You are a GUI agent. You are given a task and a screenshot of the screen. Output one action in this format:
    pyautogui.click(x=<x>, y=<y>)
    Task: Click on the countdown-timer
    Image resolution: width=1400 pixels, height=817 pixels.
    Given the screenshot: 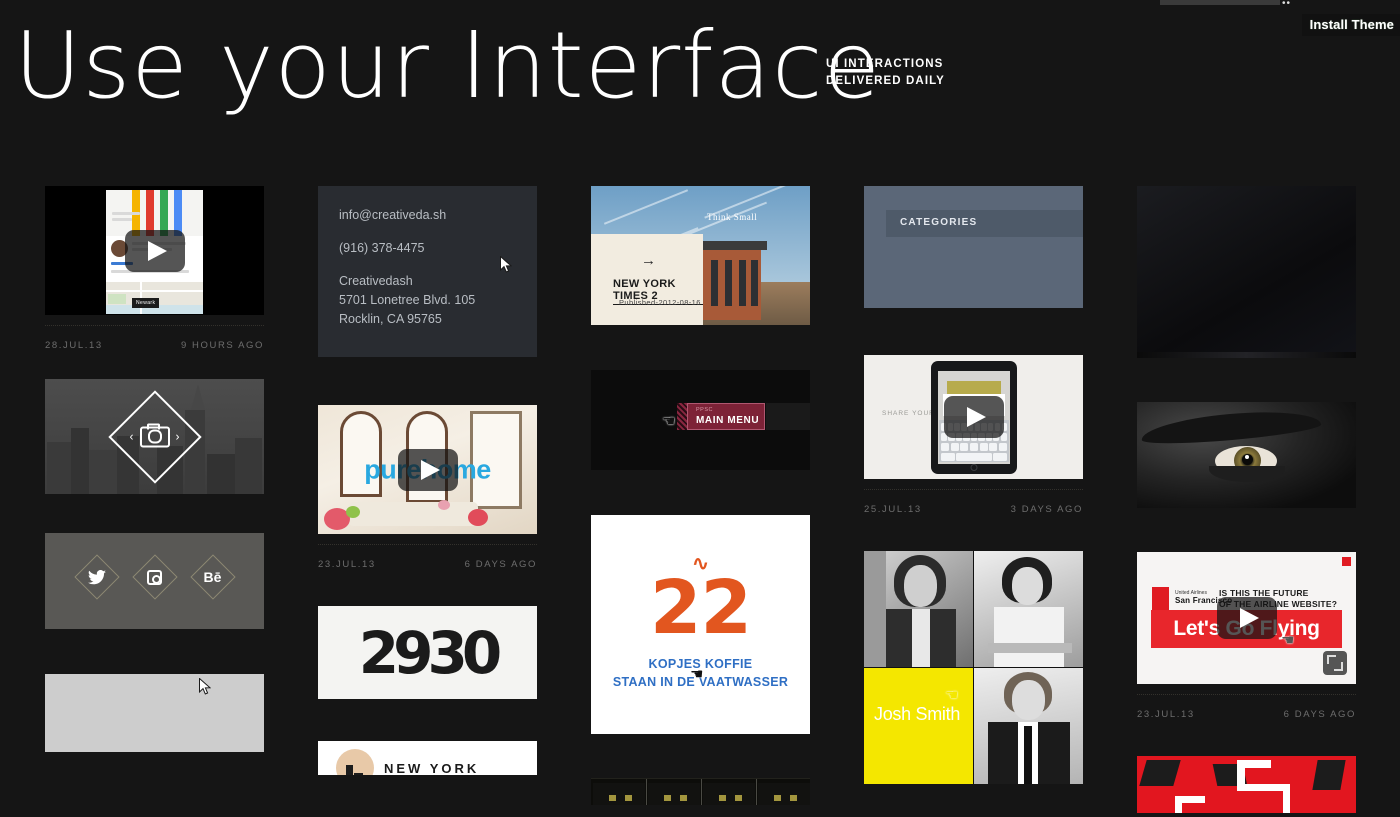 What is the action you would take?
    pyautogui.click(x=700, y=791)
    